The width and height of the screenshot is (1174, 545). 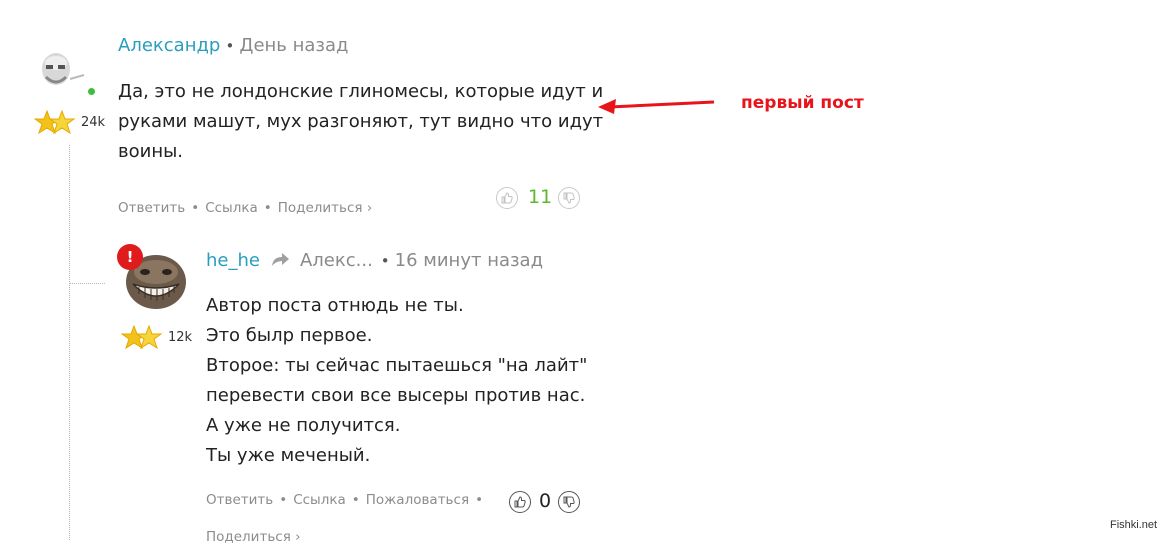 I want to click on comment-time: 16 минут назад, so click(x=469, y=260).